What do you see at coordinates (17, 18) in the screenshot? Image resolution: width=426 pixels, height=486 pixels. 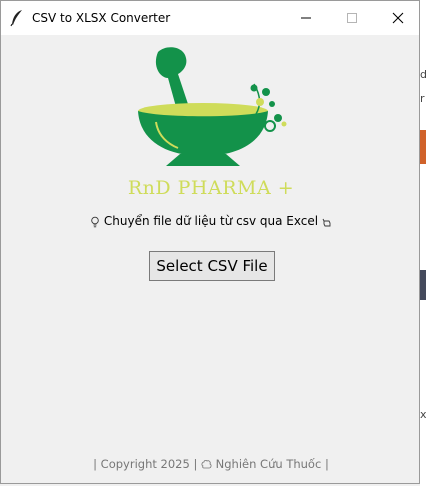 I see `feather-icon` at bounding box center [17, 18].